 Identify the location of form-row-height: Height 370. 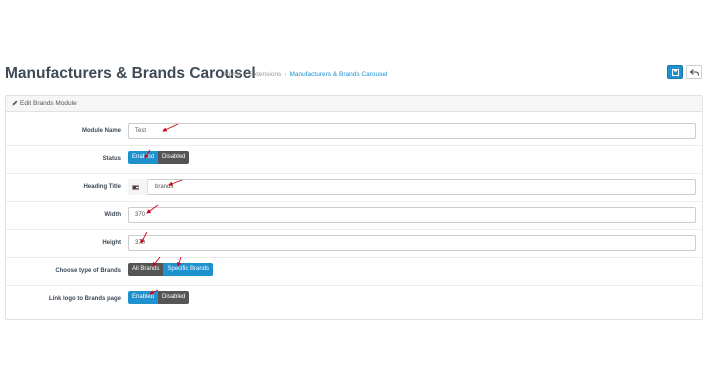
(354, 244).